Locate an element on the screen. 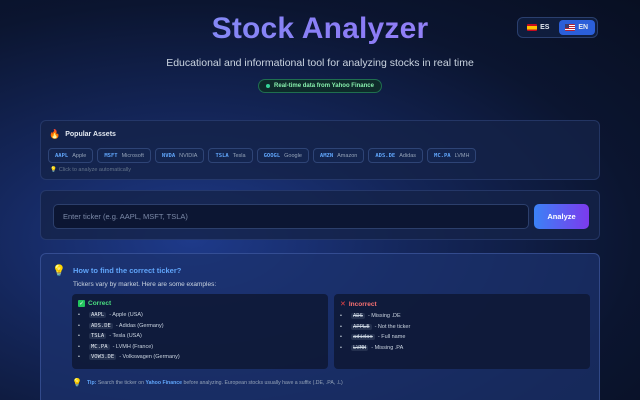 This screenshot has height=400, width=640. cross-icon: ✕ is located at coordinates (343, 304).